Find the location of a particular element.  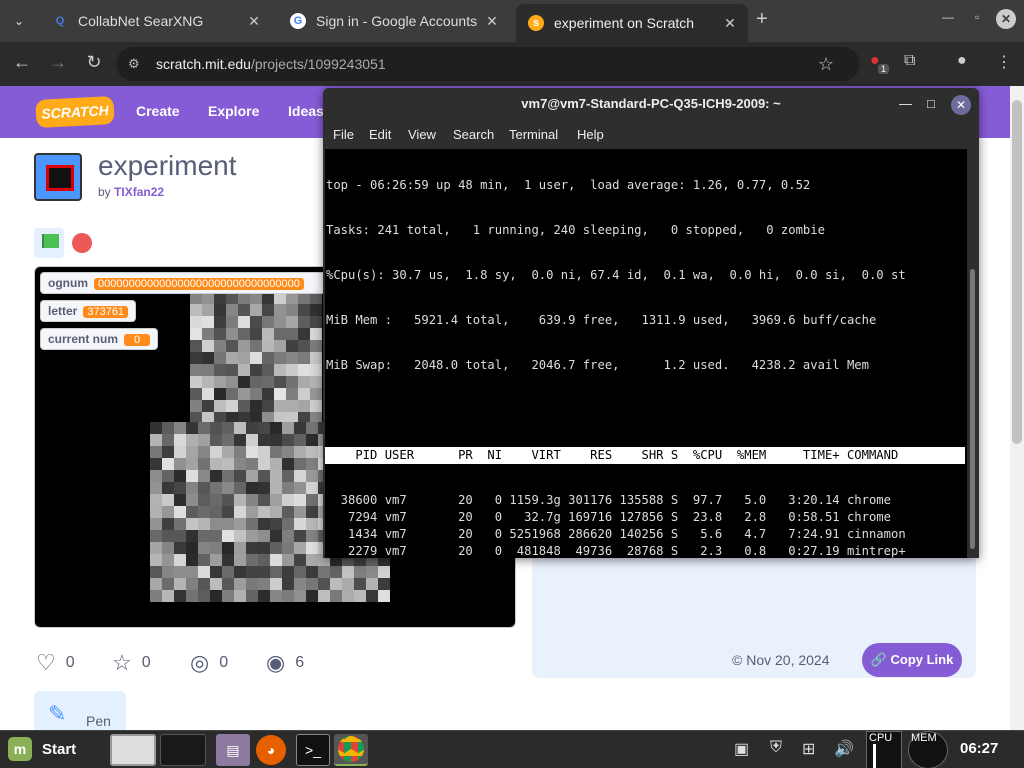

favorite-stat: ☆ 0 is located at coordinates (131, 663).